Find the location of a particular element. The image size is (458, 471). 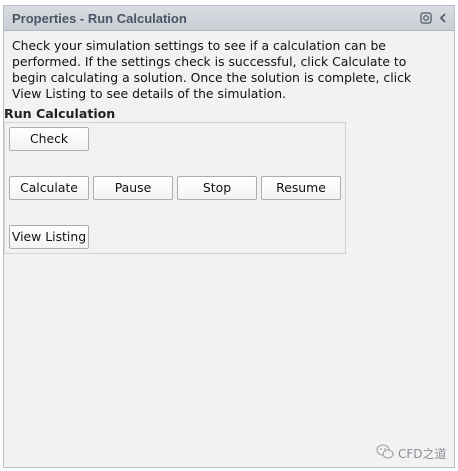

calculate-button: Calculate is located at coordinates (49, 188).